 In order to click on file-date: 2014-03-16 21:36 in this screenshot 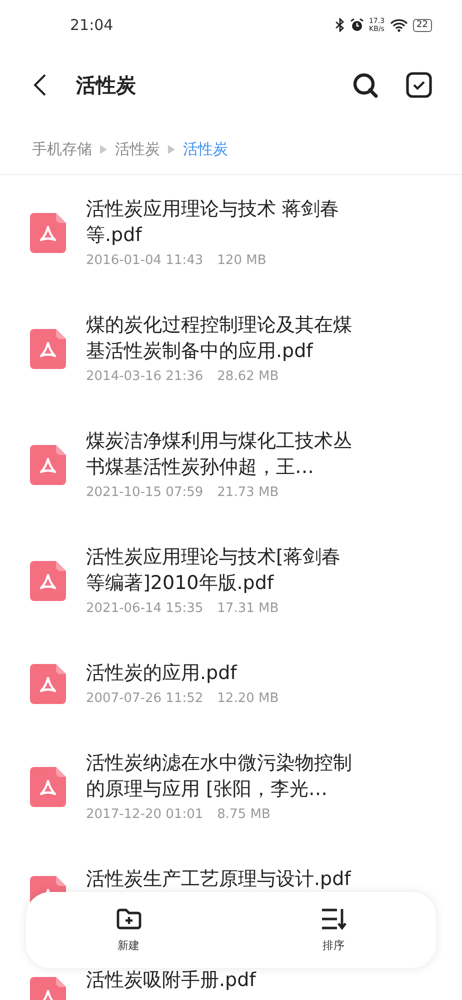, I will do `click(145, 377)`.